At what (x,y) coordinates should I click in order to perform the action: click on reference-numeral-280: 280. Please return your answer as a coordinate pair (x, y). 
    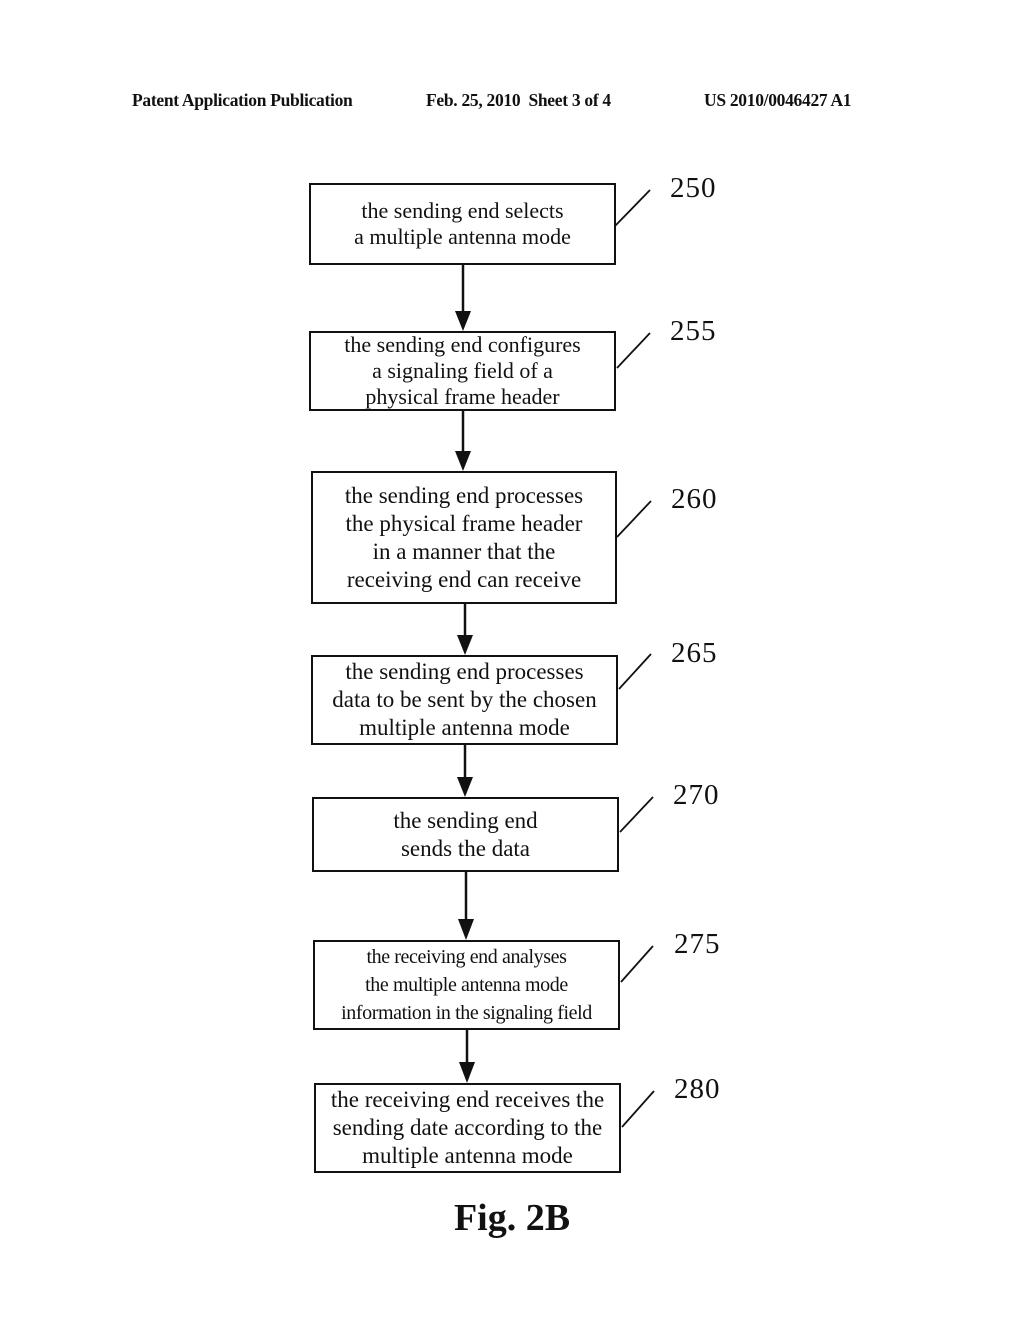
    Looking at the image, I should click on (697, 1089).